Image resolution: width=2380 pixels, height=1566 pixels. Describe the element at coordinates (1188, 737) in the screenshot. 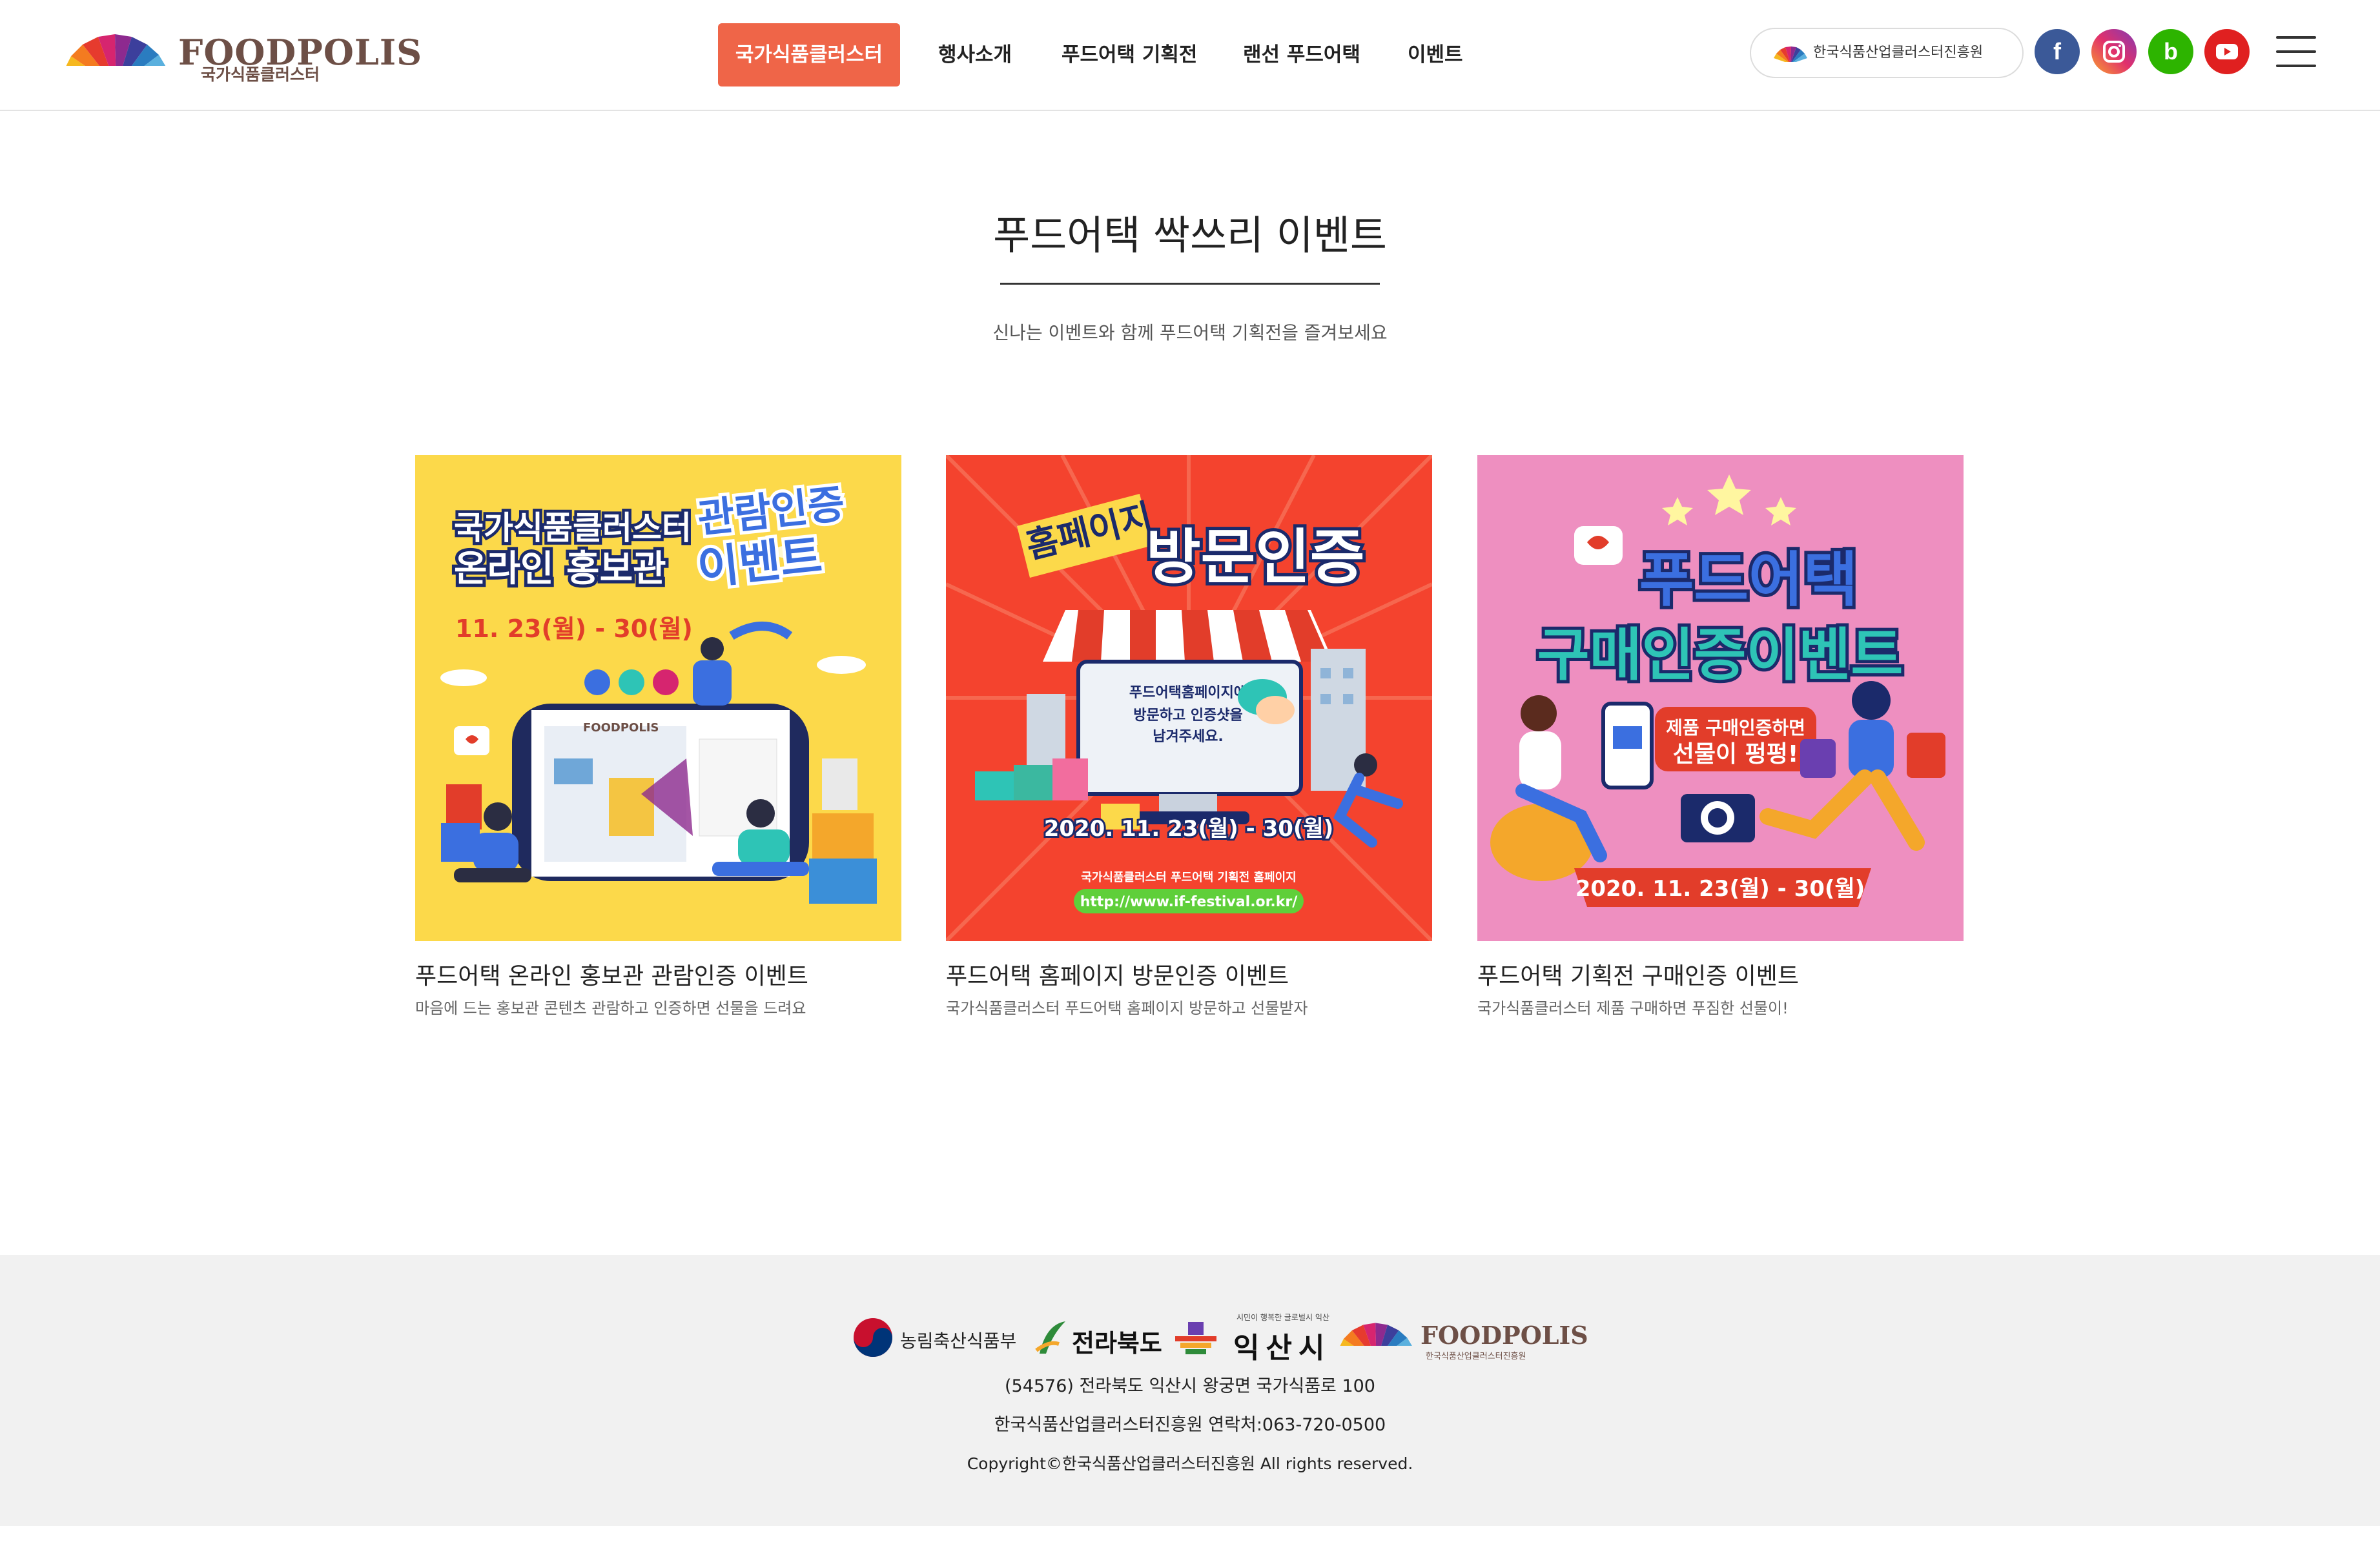

I see `poster-2-screen-line3: 남겨주세요.` at that location.